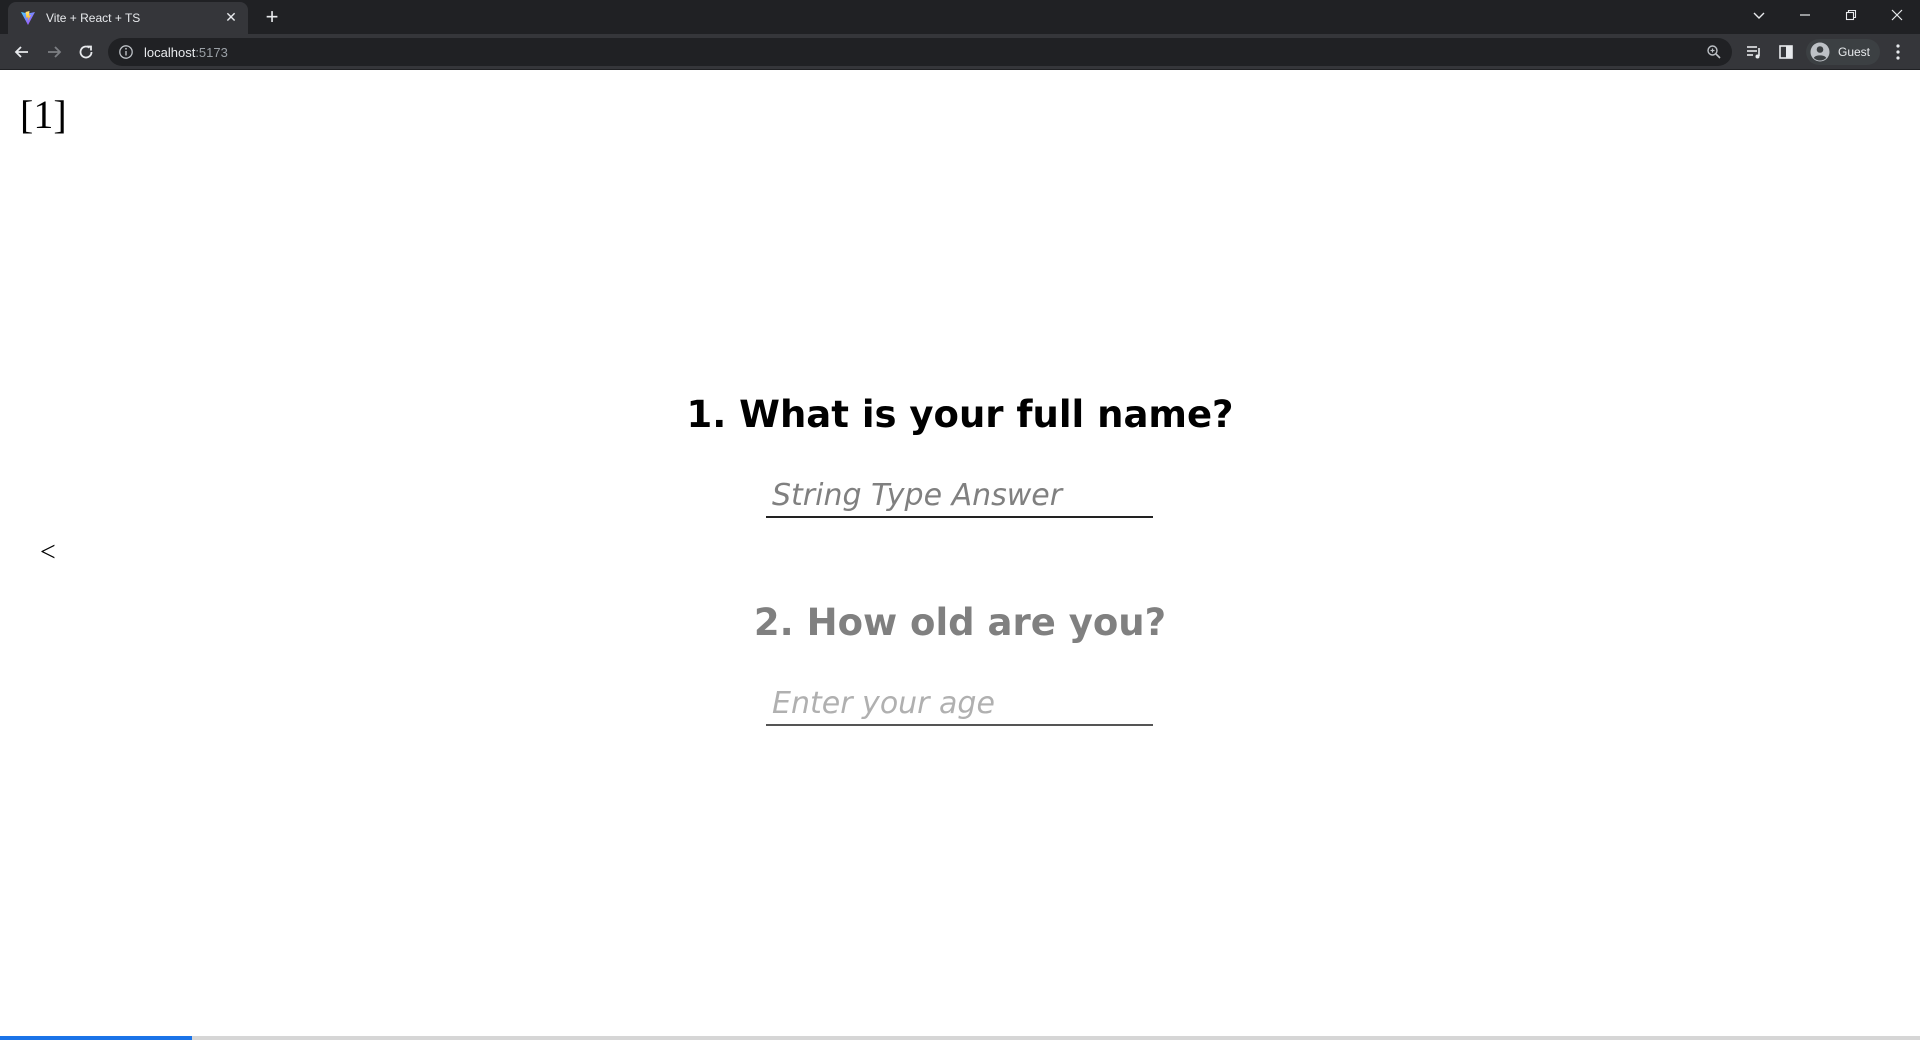 This screenshot has width=1920, height=1040. Describe the element at coordinates (1820, 52) in the screenshot. I see `avatar-icon` at that location.